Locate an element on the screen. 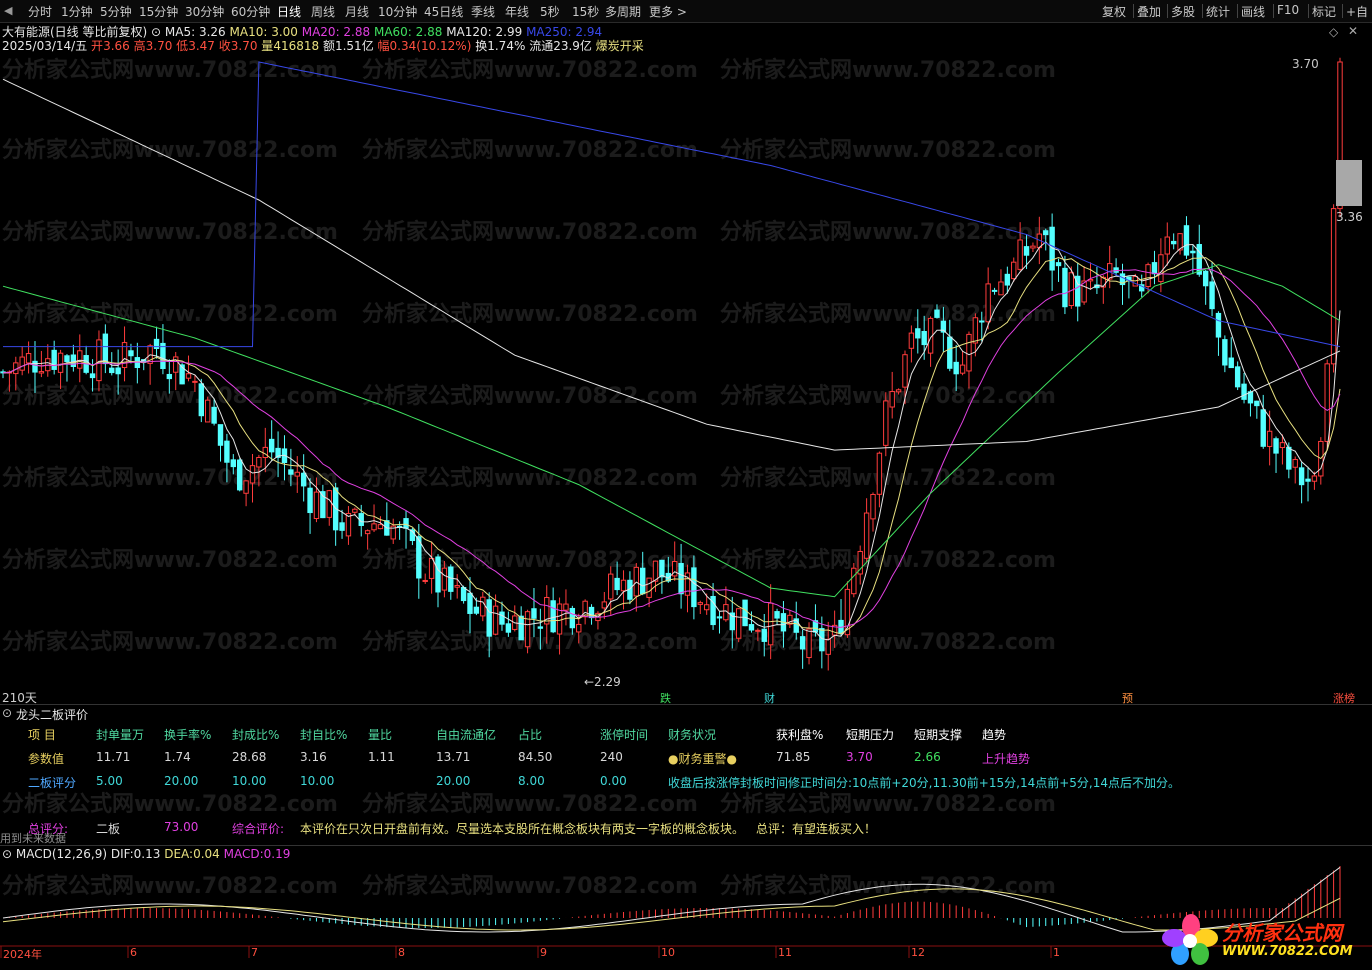 This screenshot has width=1372, height=970. price-highlight-box is located at coordinates (1349, 183).